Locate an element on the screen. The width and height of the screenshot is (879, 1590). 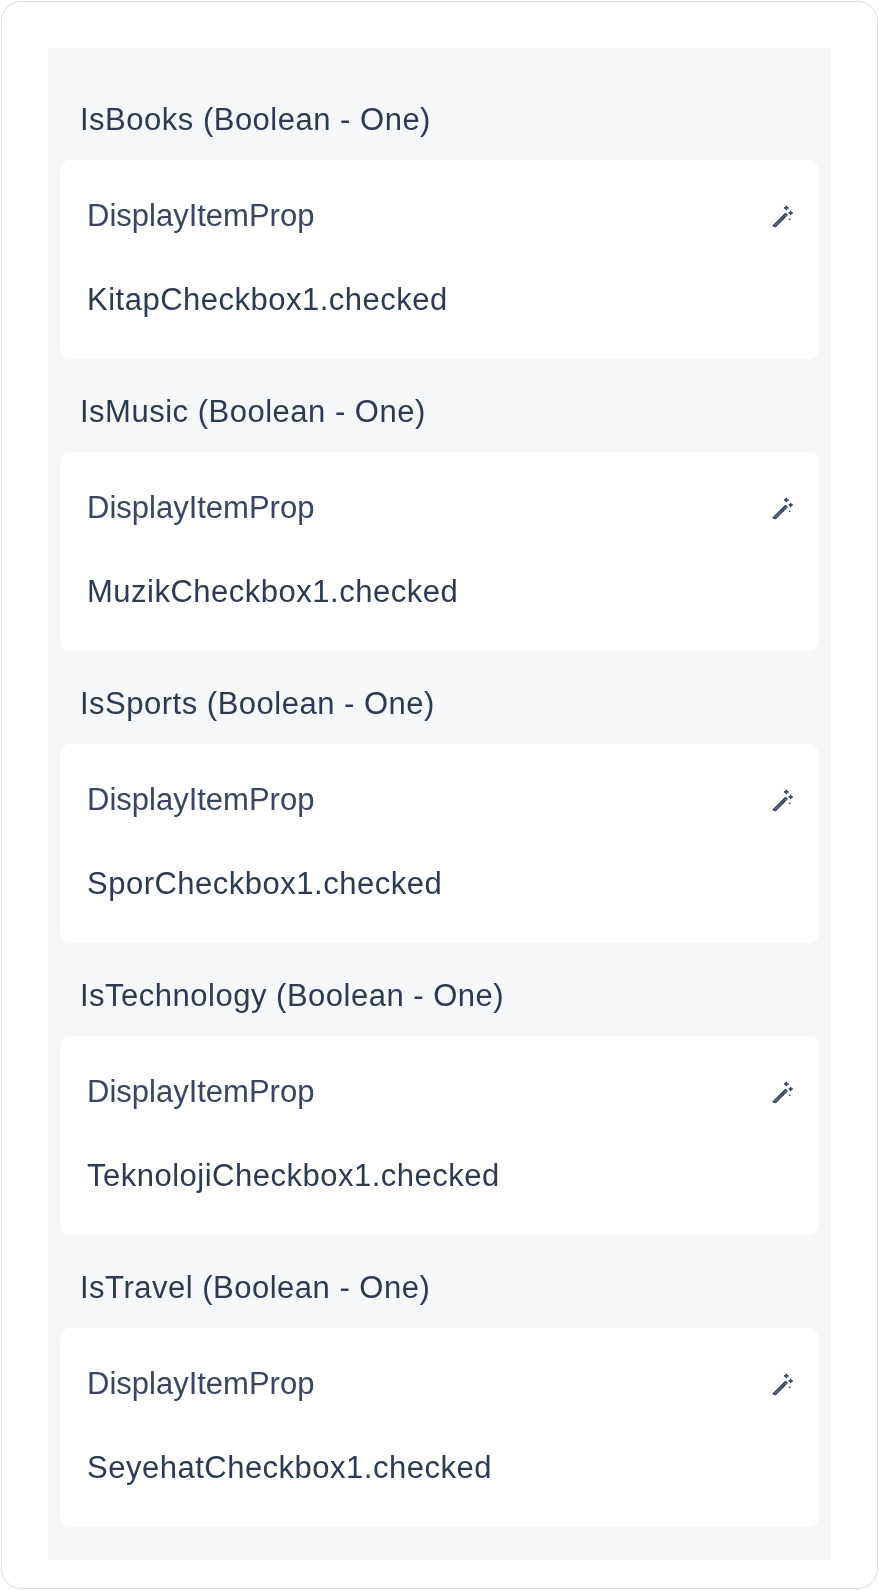
property-title: IsTechnology (Boolean - One) is located at coordinates (292, 996).